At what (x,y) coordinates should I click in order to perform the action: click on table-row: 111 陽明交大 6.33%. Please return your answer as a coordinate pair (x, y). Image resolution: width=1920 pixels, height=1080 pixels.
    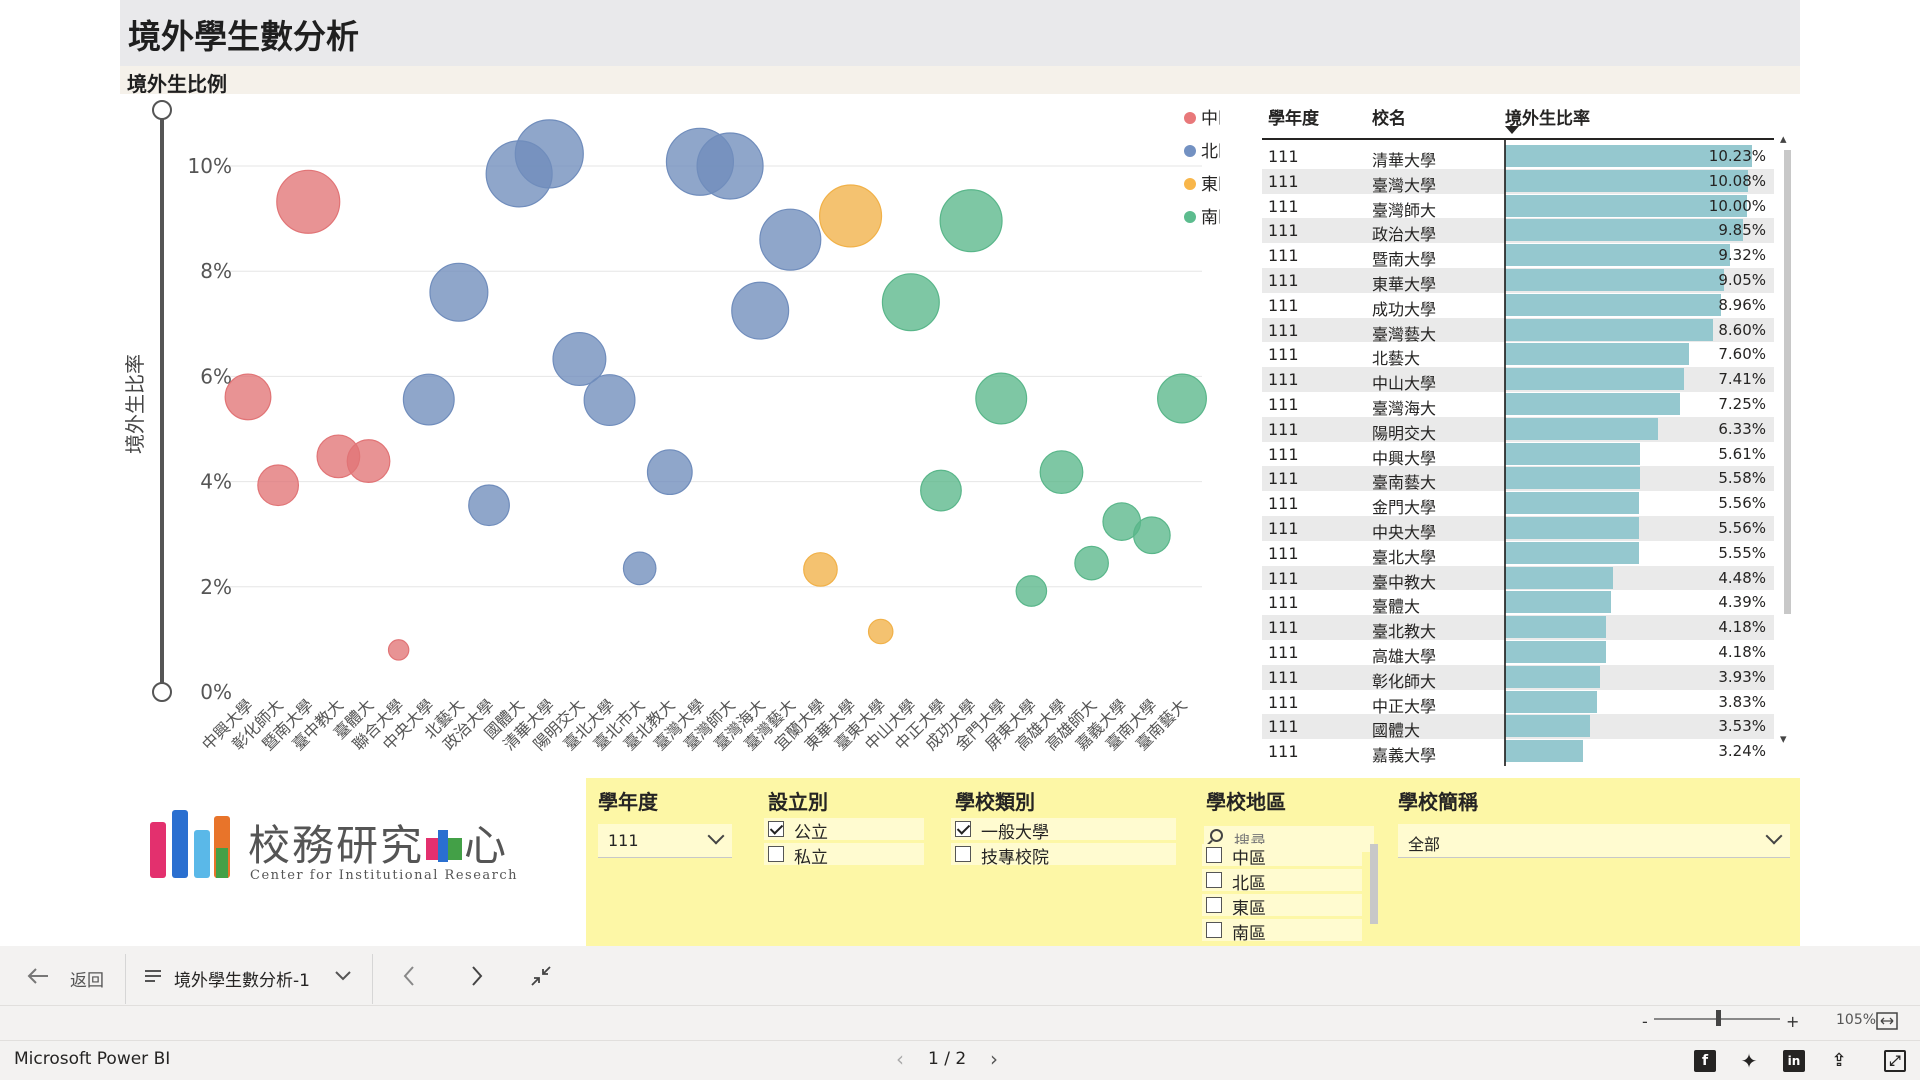
    Looking at the image, I should click on (1518, 429).